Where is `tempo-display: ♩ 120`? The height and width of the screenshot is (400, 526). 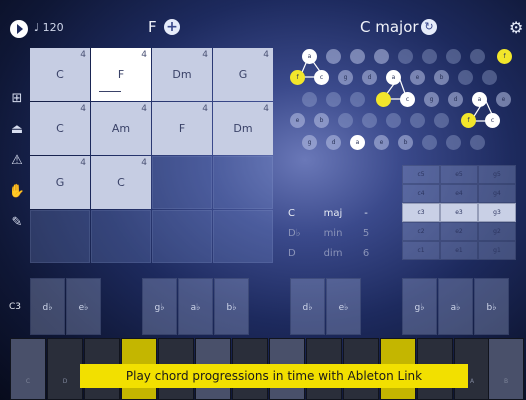
tempo-display: ♩ 120 is located at coordinates (49, 27).